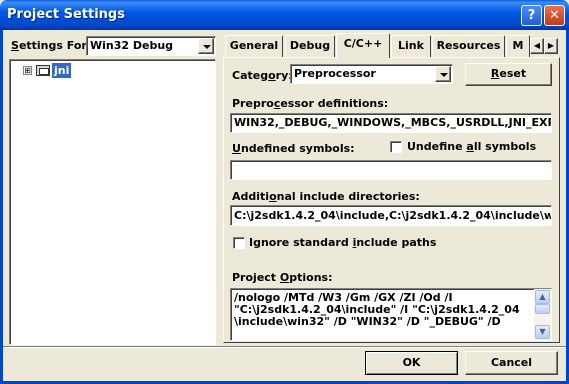 The width and height of the screenshot is (569, 384). What do you see at coordinates (310, 46) in the screenshot?
I see `tab-debug: Debug` at bounding box center [310, 46].